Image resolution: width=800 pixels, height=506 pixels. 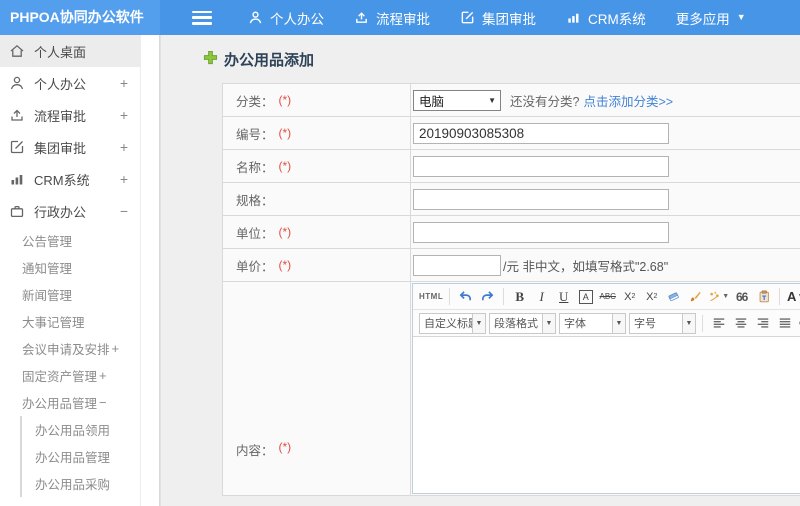 I want to click on blockquote-button: 66, so click(x=741, y=297).